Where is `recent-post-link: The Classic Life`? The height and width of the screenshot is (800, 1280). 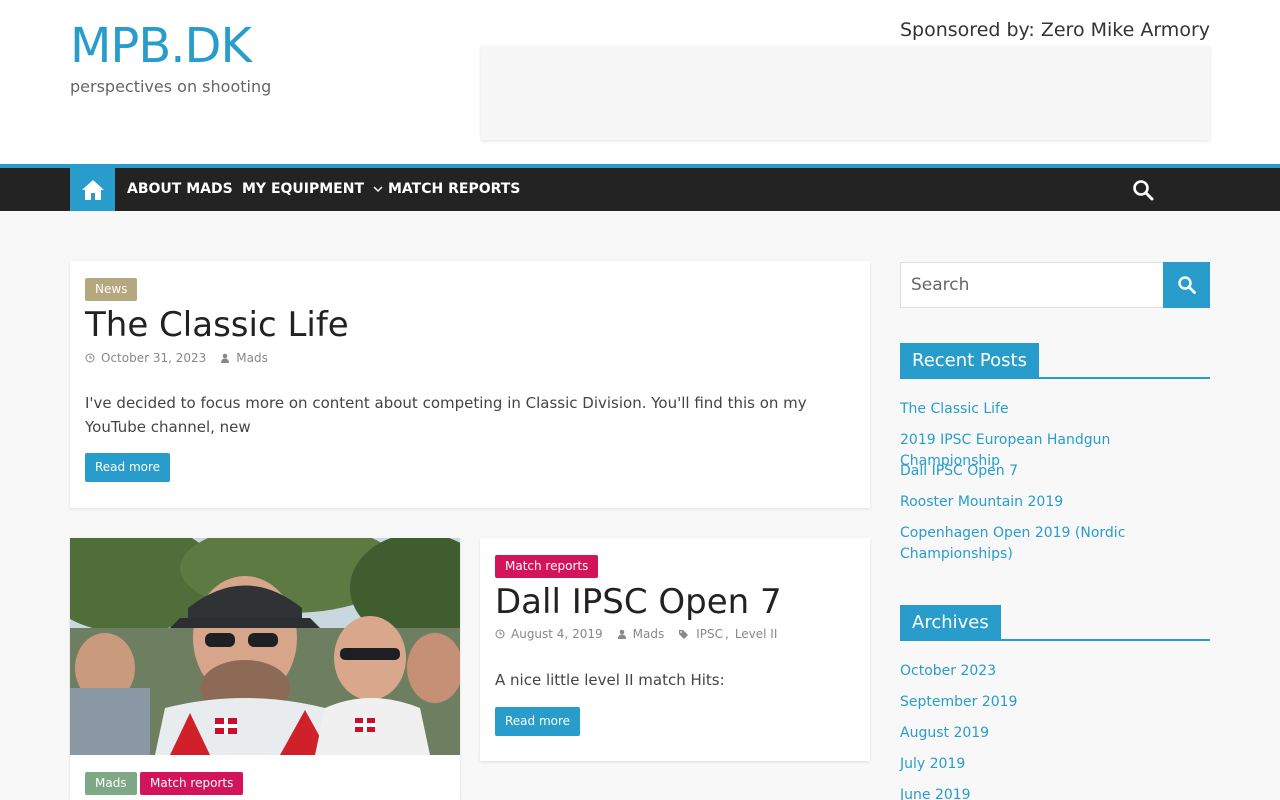 recent-post-link: The Classic Life is located at coordinates (1055, 409).